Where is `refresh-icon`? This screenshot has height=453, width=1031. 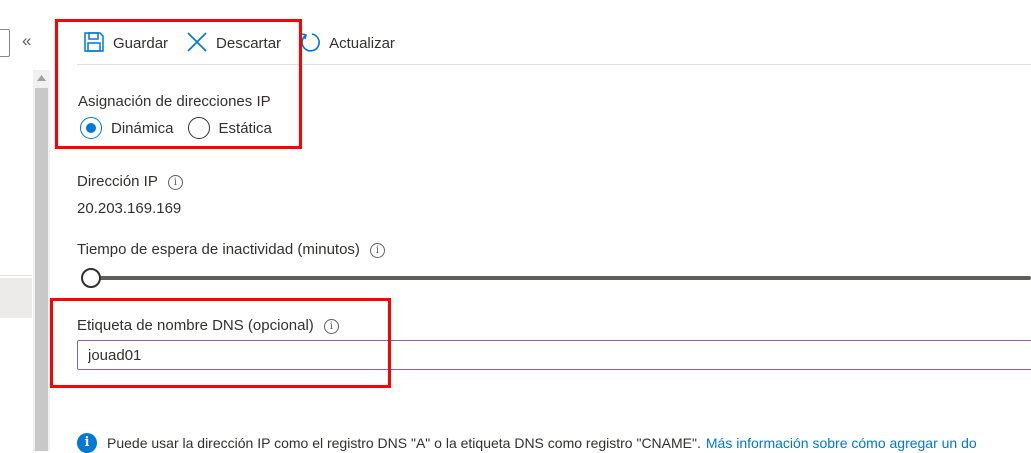
refresh-icon is located at coordinates (310, 43).